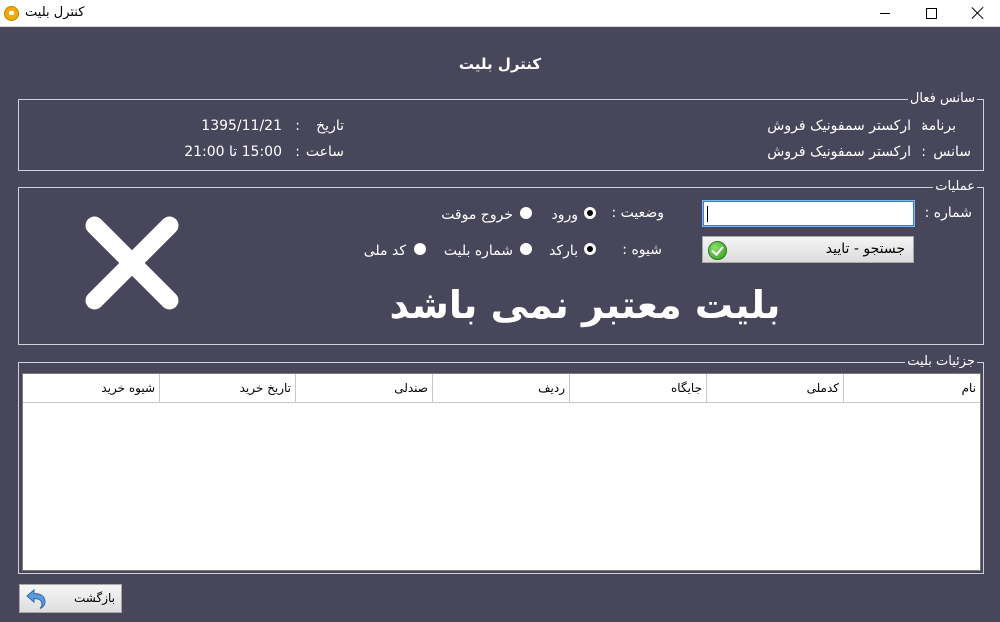 The image size is (1000, 622). I want to click on time-colon: :, so click(297, 152).